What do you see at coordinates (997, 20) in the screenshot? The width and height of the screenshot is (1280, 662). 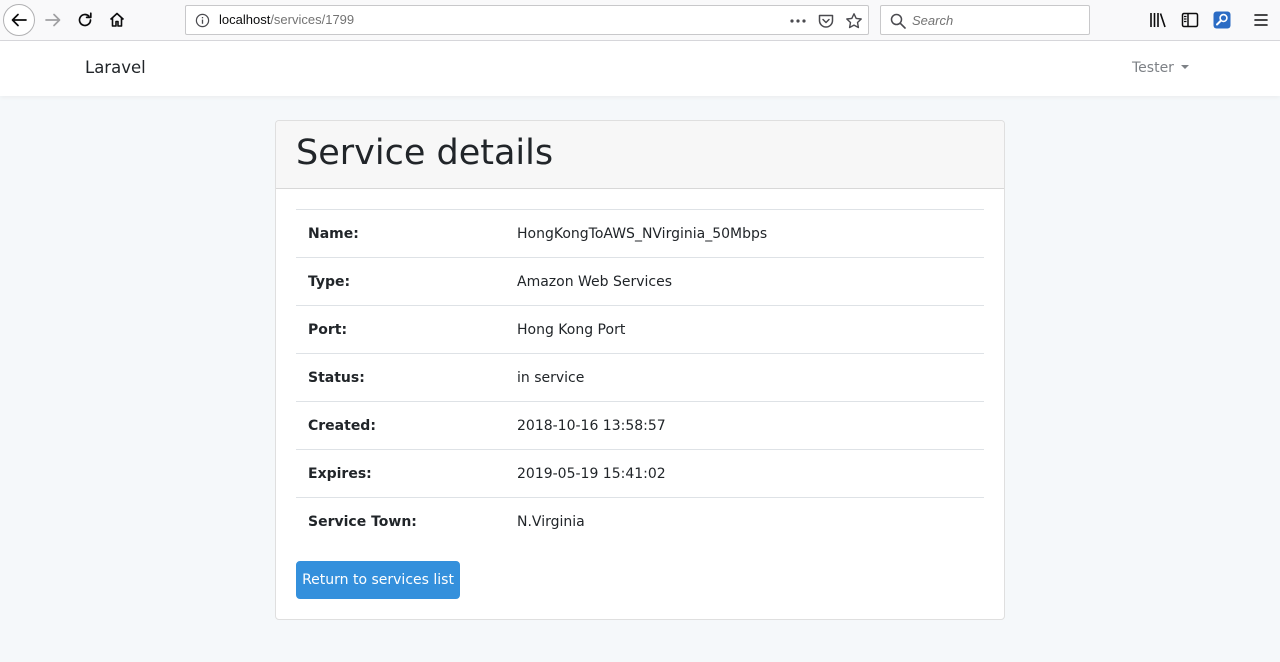 I see `search-input` at bounding box center [997, 20].